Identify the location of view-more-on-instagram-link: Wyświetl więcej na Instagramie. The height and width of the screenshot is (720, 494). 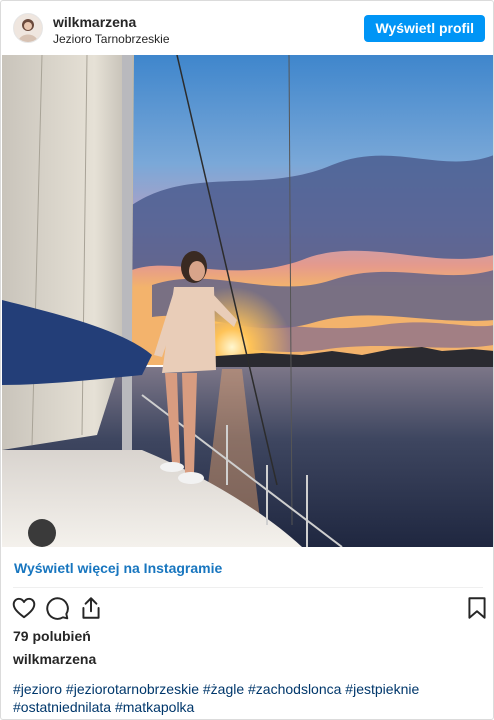
(118, 568).